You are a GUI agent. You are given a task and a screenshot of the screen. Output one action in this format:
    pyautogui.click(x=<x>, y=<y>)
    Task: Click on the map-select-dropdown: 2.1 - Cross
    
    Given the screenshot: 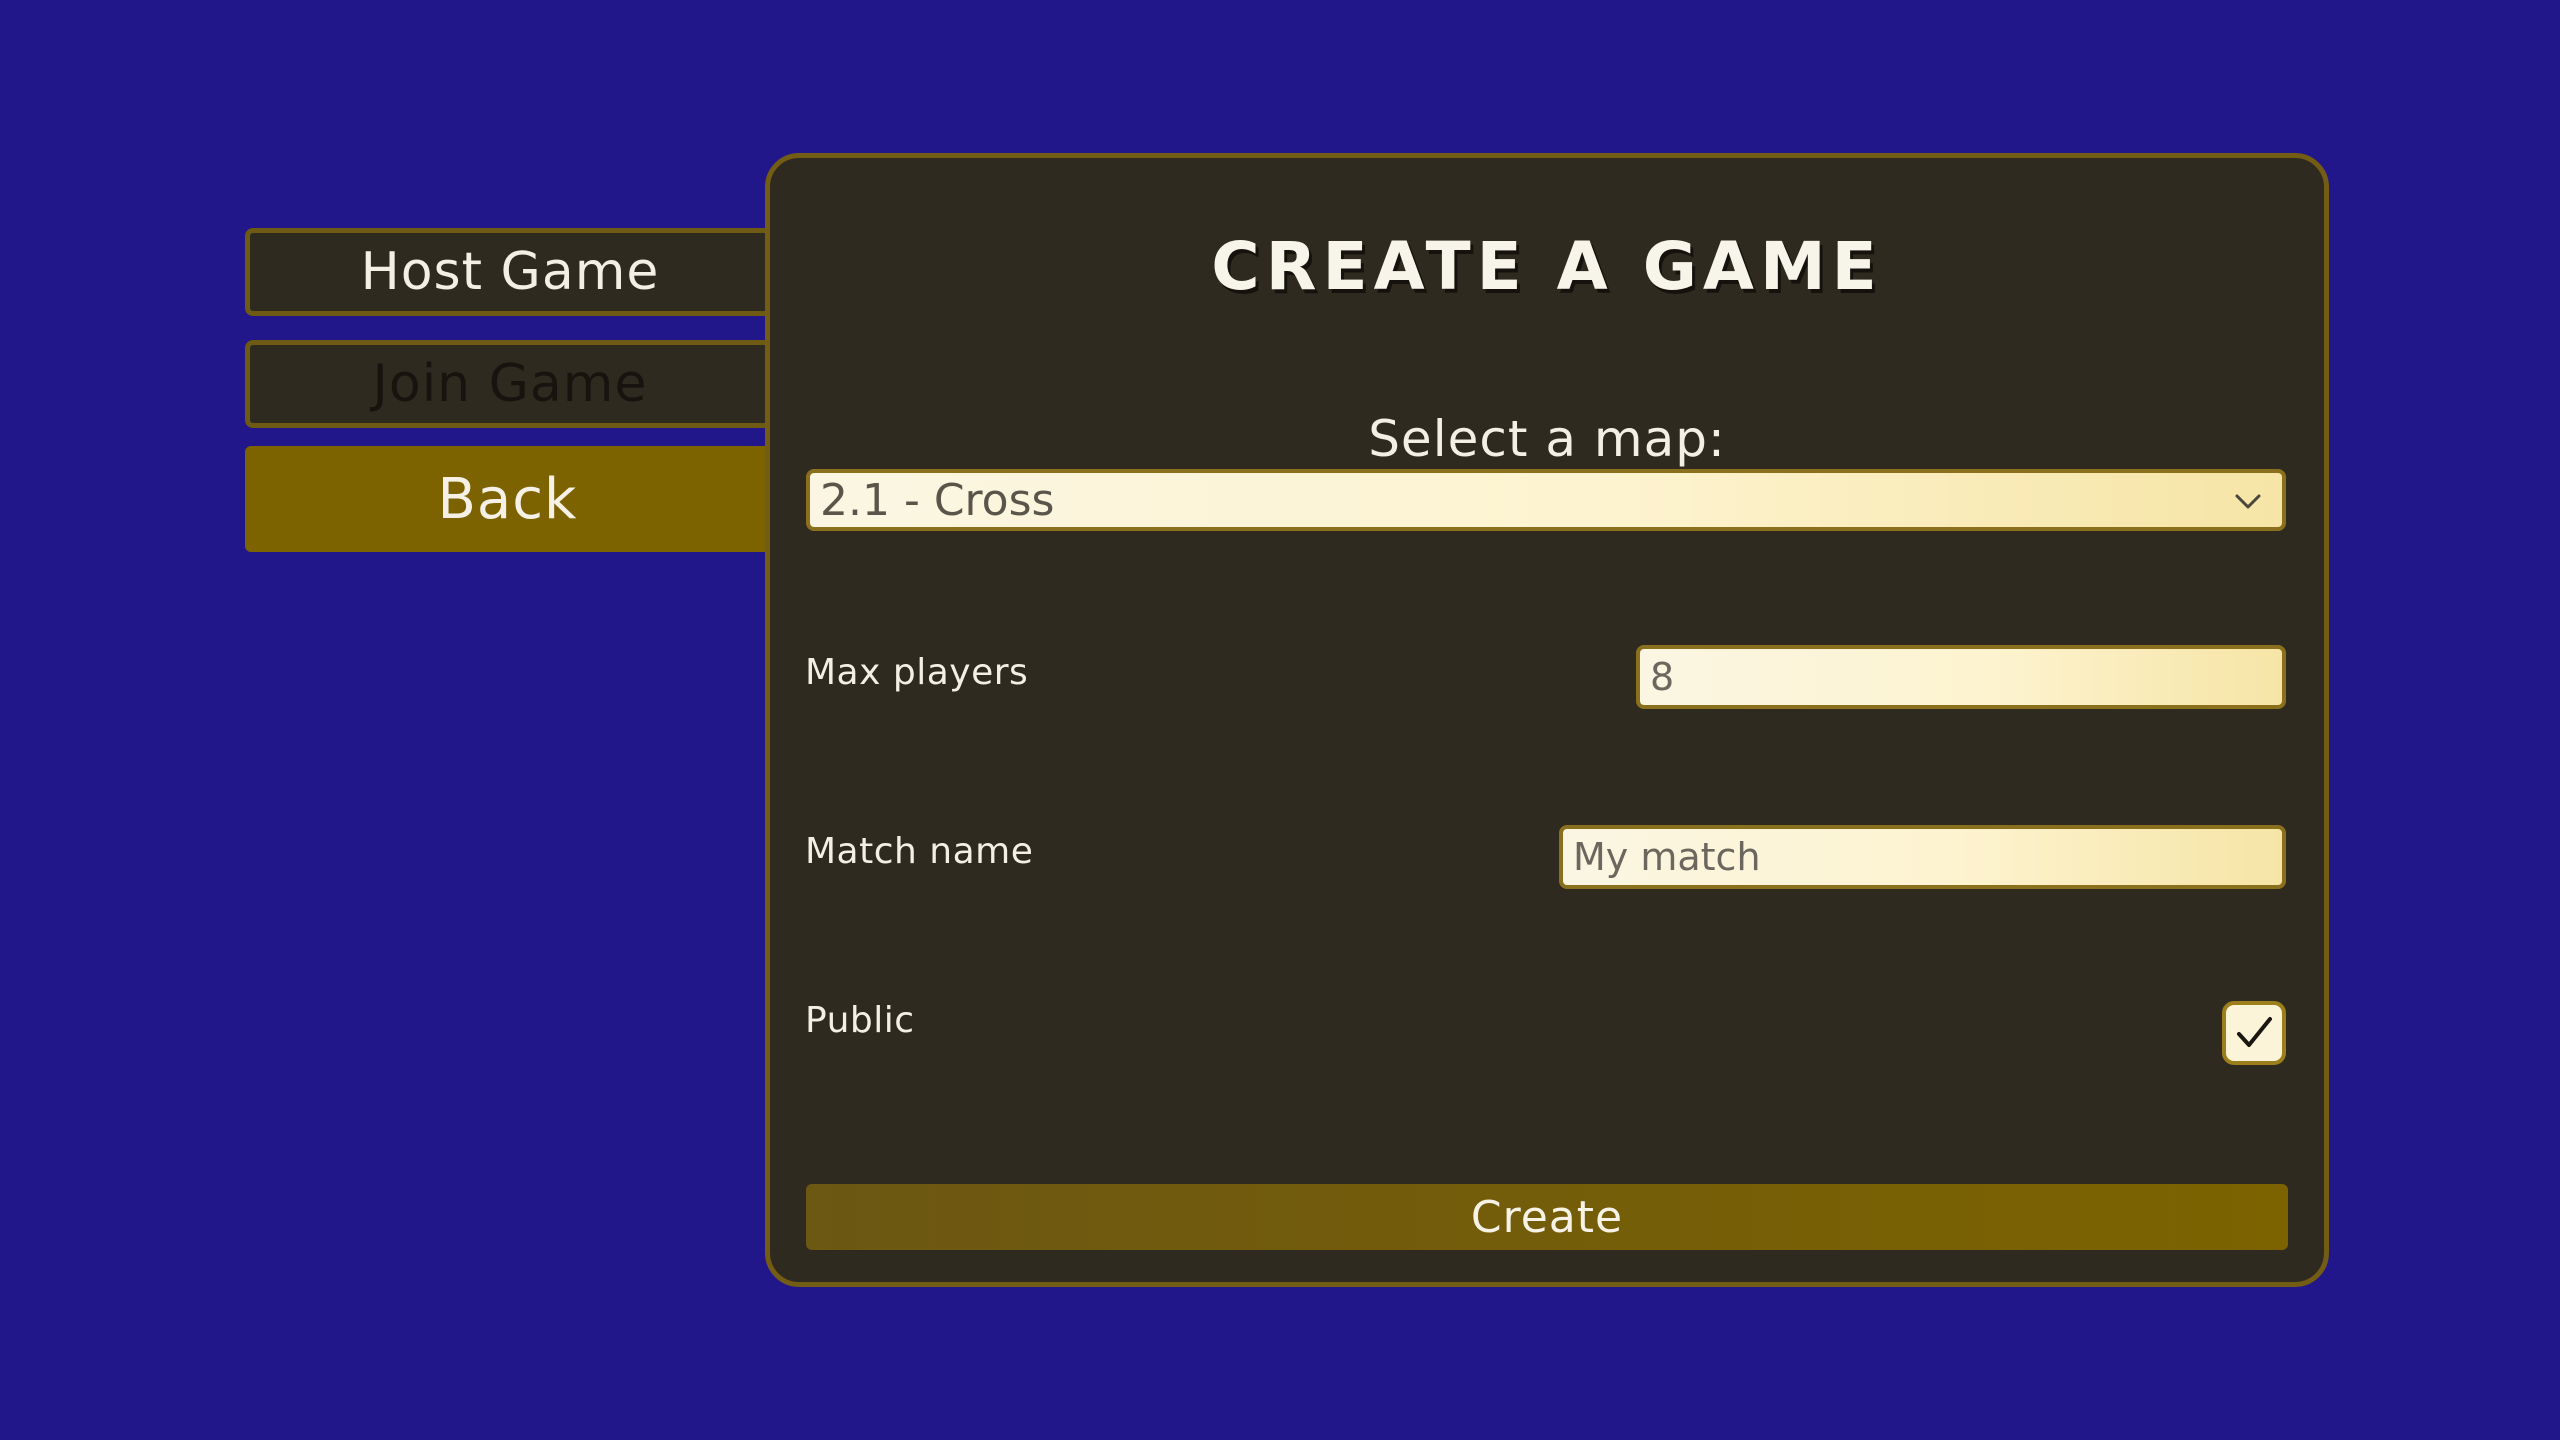 What is the action you would take?
    pyautogui.click(x=1546, y=500)
    